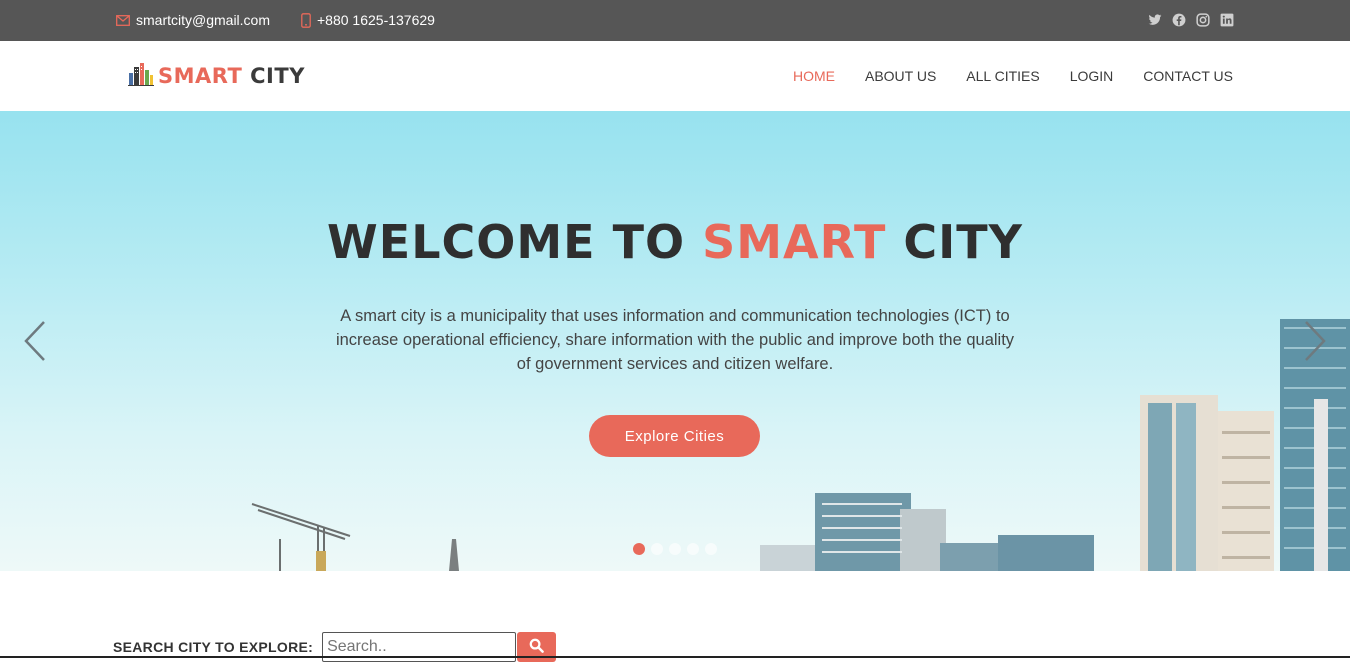  I want to click on brand-name: SMART CITY, so click(231, 76).